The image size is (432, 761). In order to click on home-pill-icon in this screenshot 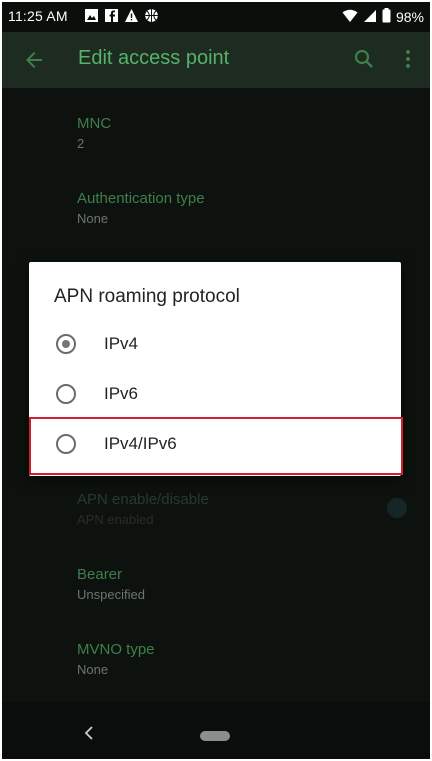, I will do `click(215, 736)`.